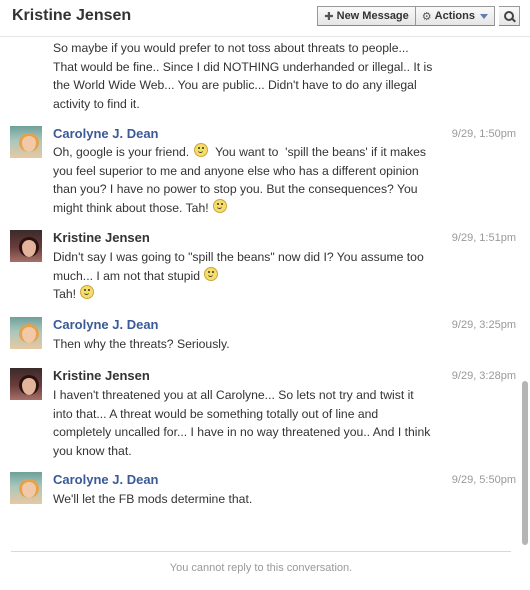 The height and width of the screenshot is (590, 530). Describe the element at coordinates (483, 325) in the screenshot. I see `message-timestamp: 9/29, 3:25pm` at that location.